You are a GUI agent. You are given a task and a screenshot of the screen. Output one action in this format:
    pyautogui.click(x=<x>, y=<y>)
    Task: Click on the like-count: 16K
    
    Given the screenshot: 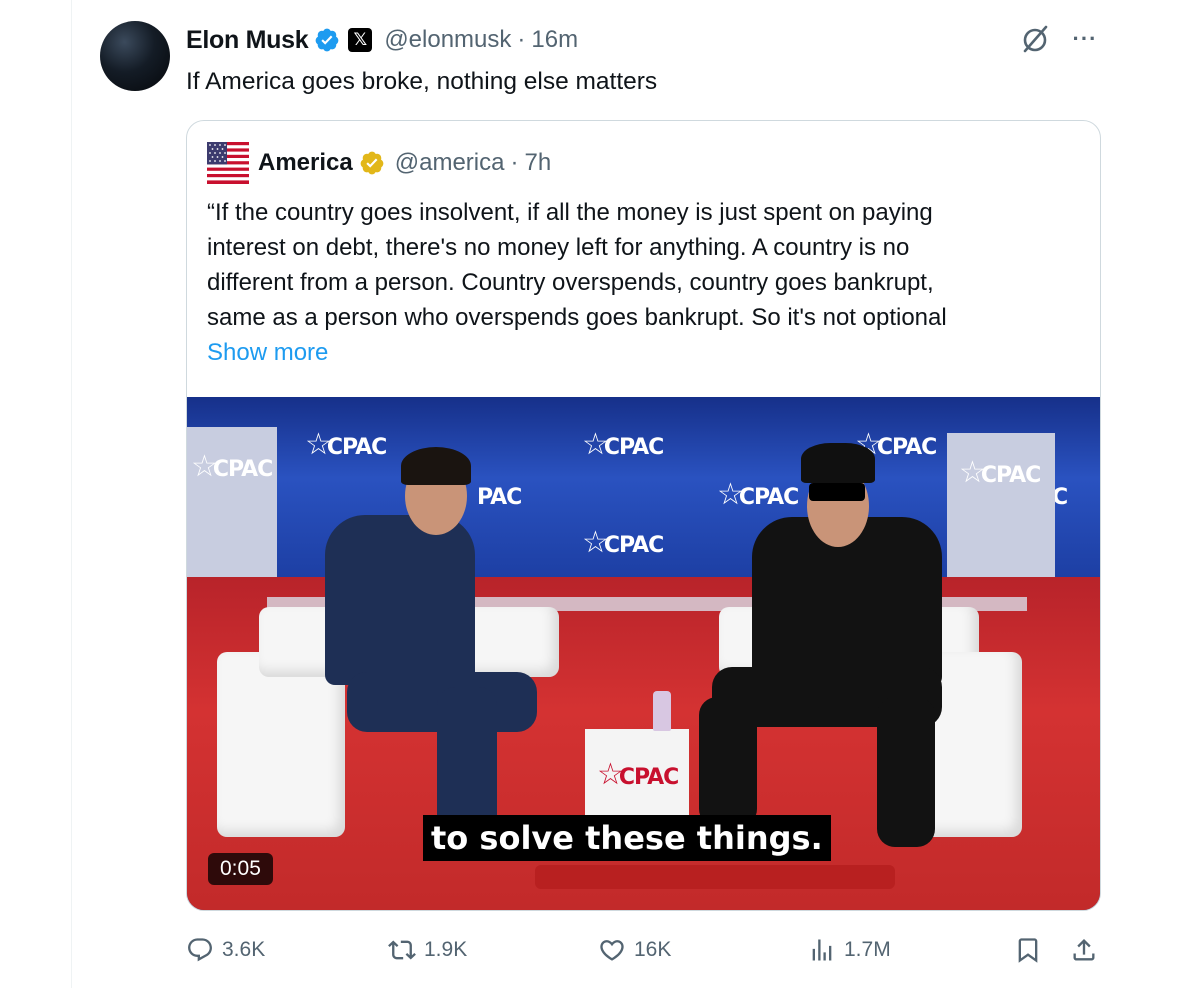 What is the action you would take?
    pyautogui.click(x=653, y=949)
    